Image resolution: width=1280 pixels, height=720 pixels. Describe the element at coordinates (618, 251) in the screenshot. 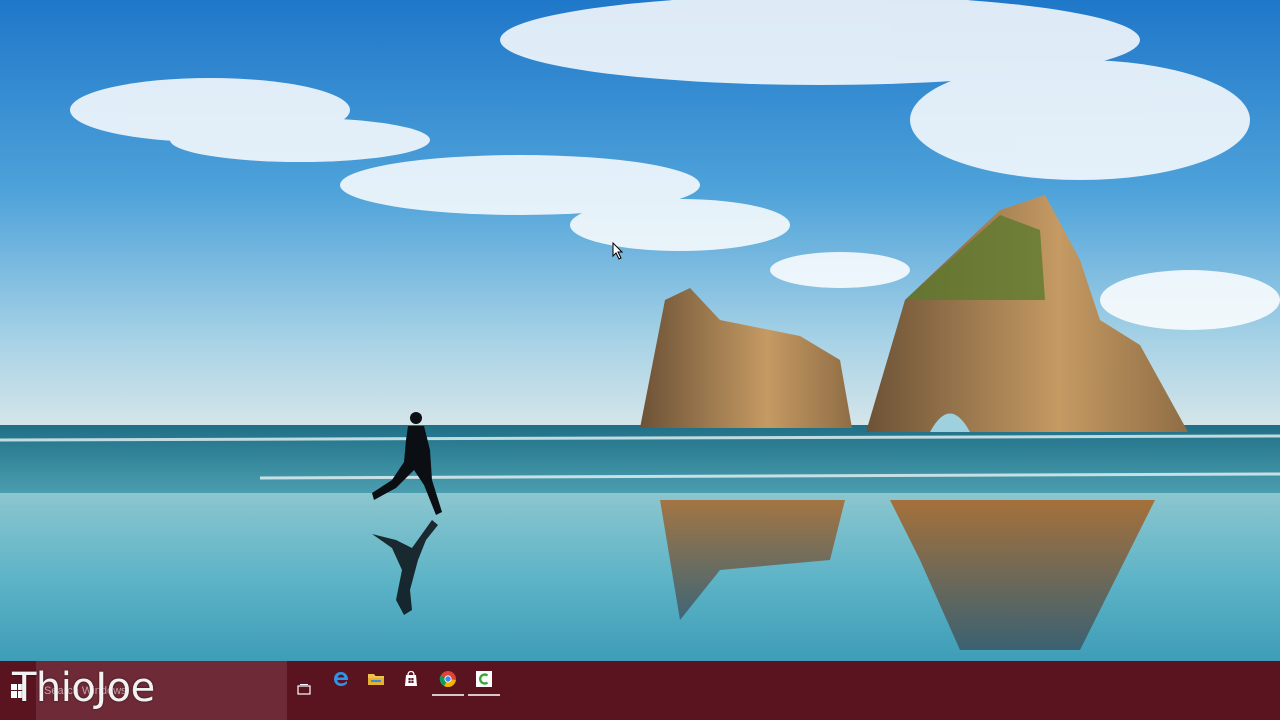

I see `mouse-cursor-icon` at that location.